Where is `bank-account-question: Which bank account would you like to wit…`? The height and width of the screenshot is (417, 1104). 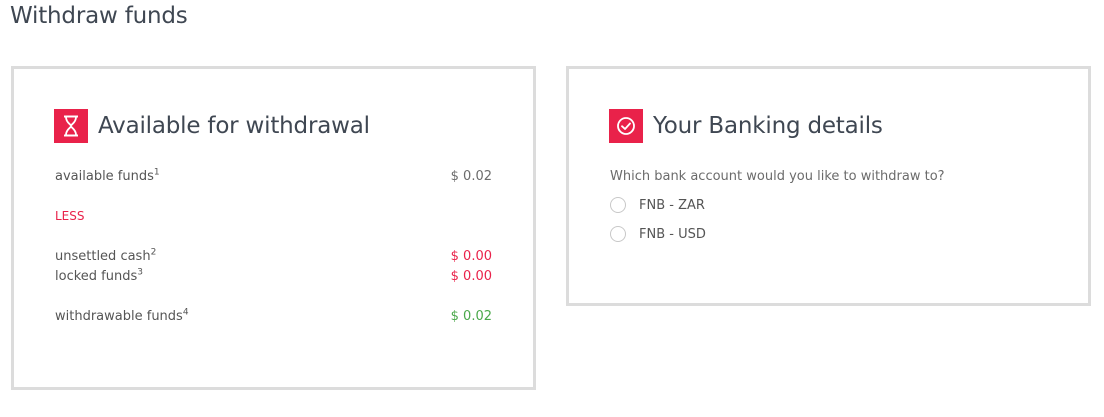 bank-account-question: Which bank account would you like to wit… is located at coordinates (777, 176).